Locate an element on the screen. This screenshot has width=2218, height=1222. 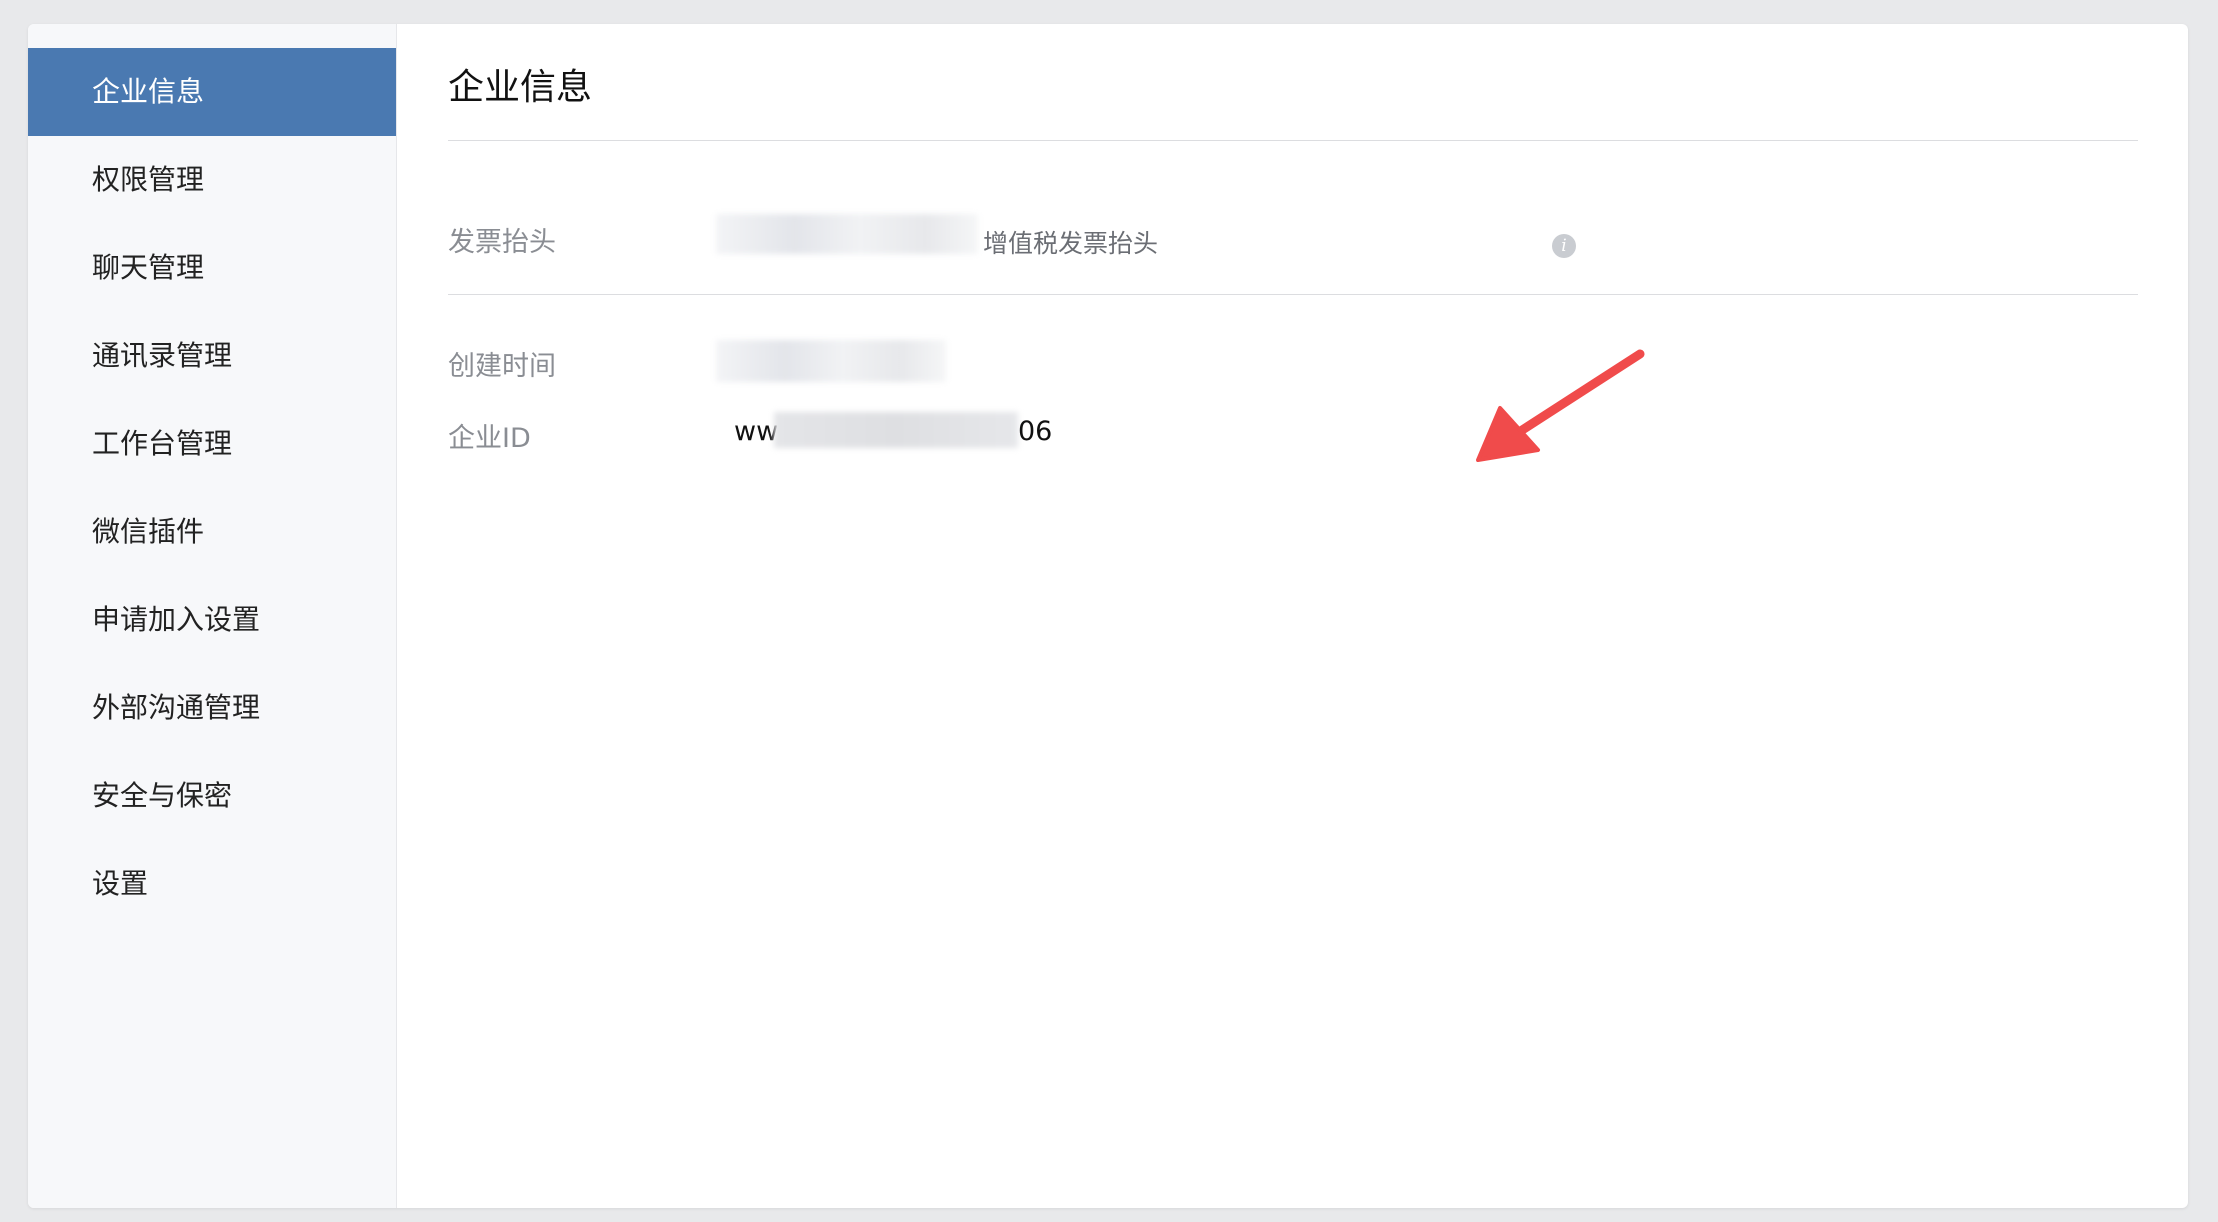
corp-id-label: 企业ID is located at coordinates (489, 438).